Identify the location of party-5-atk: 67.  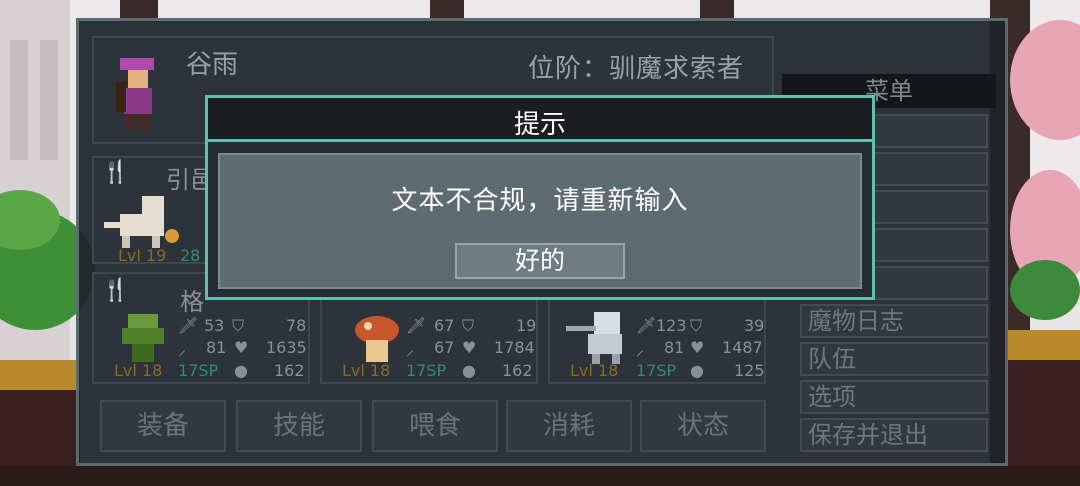
(444, 325).